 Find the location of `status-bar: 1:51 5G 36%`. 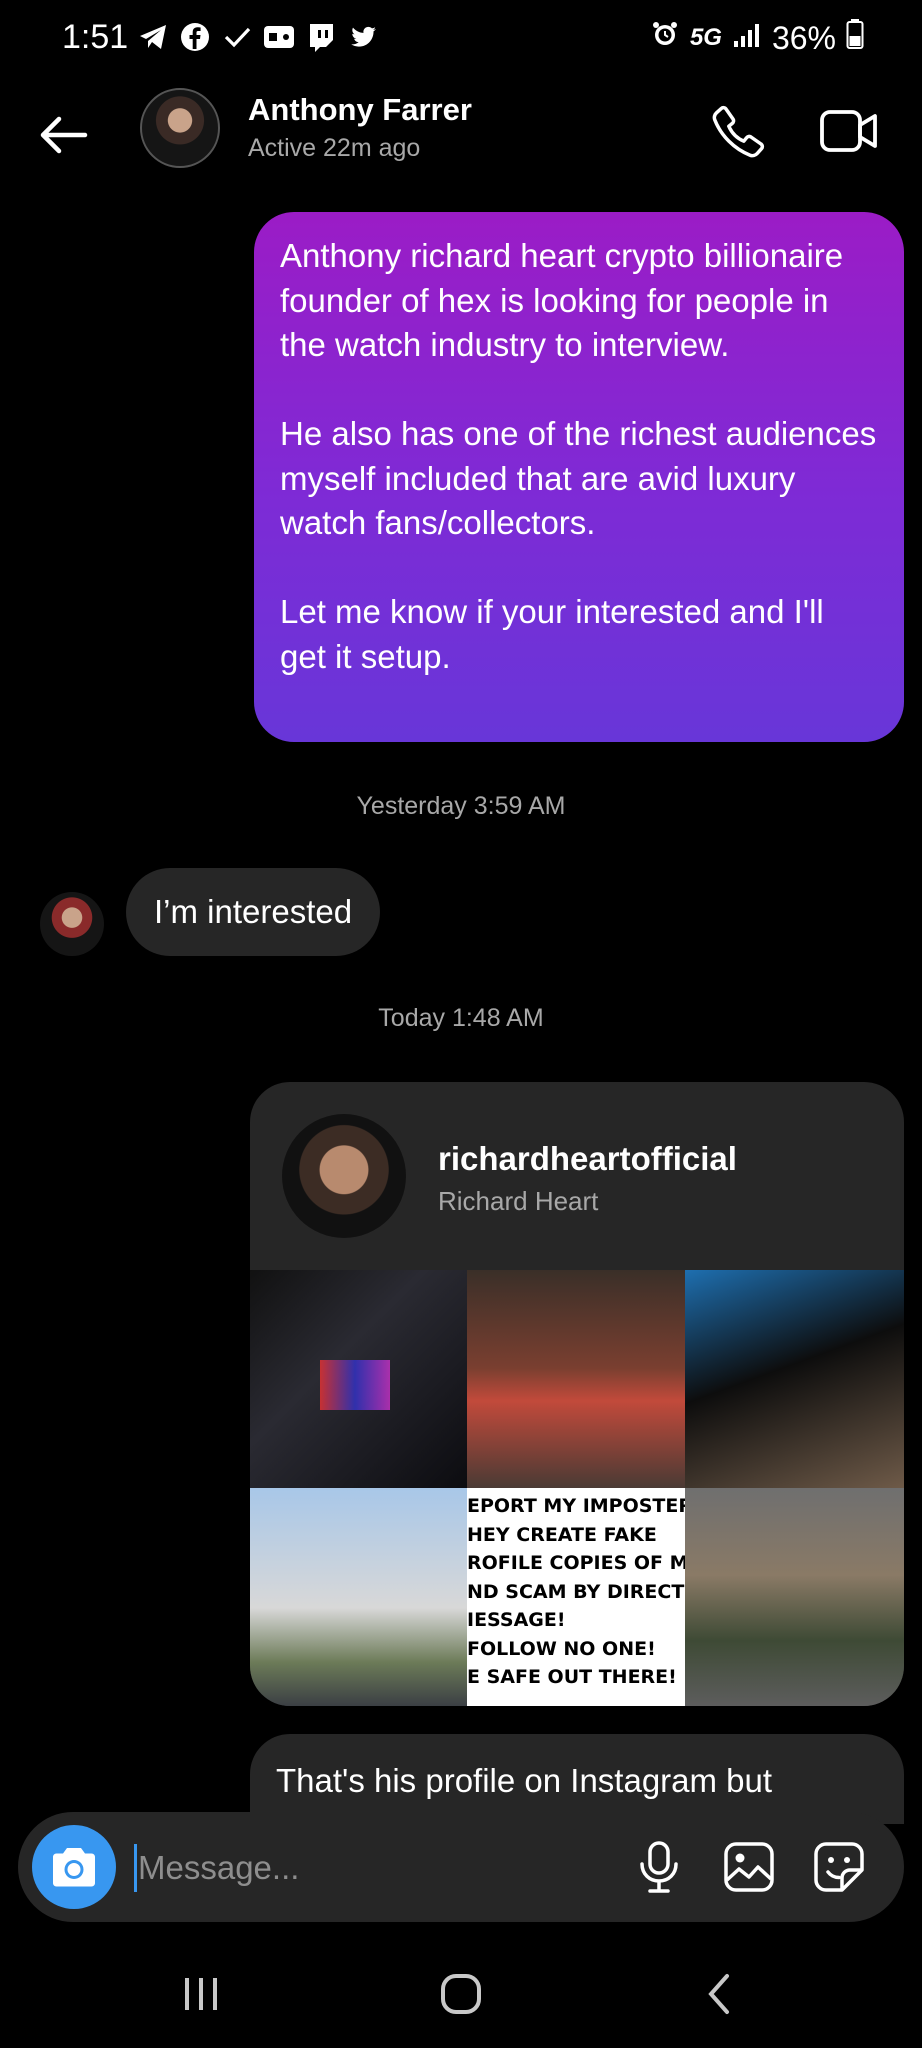

status-bar: 1:51 5G 36% is located at coordinates (461, 40).